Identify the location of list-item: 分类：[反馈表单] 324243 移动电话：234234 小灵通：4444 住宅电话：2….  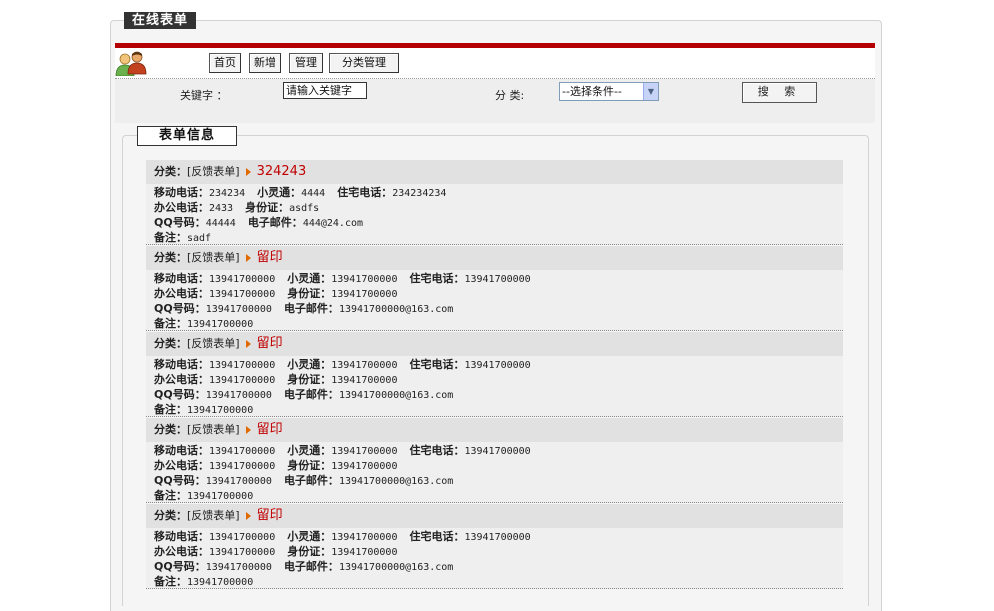
(494, 202).